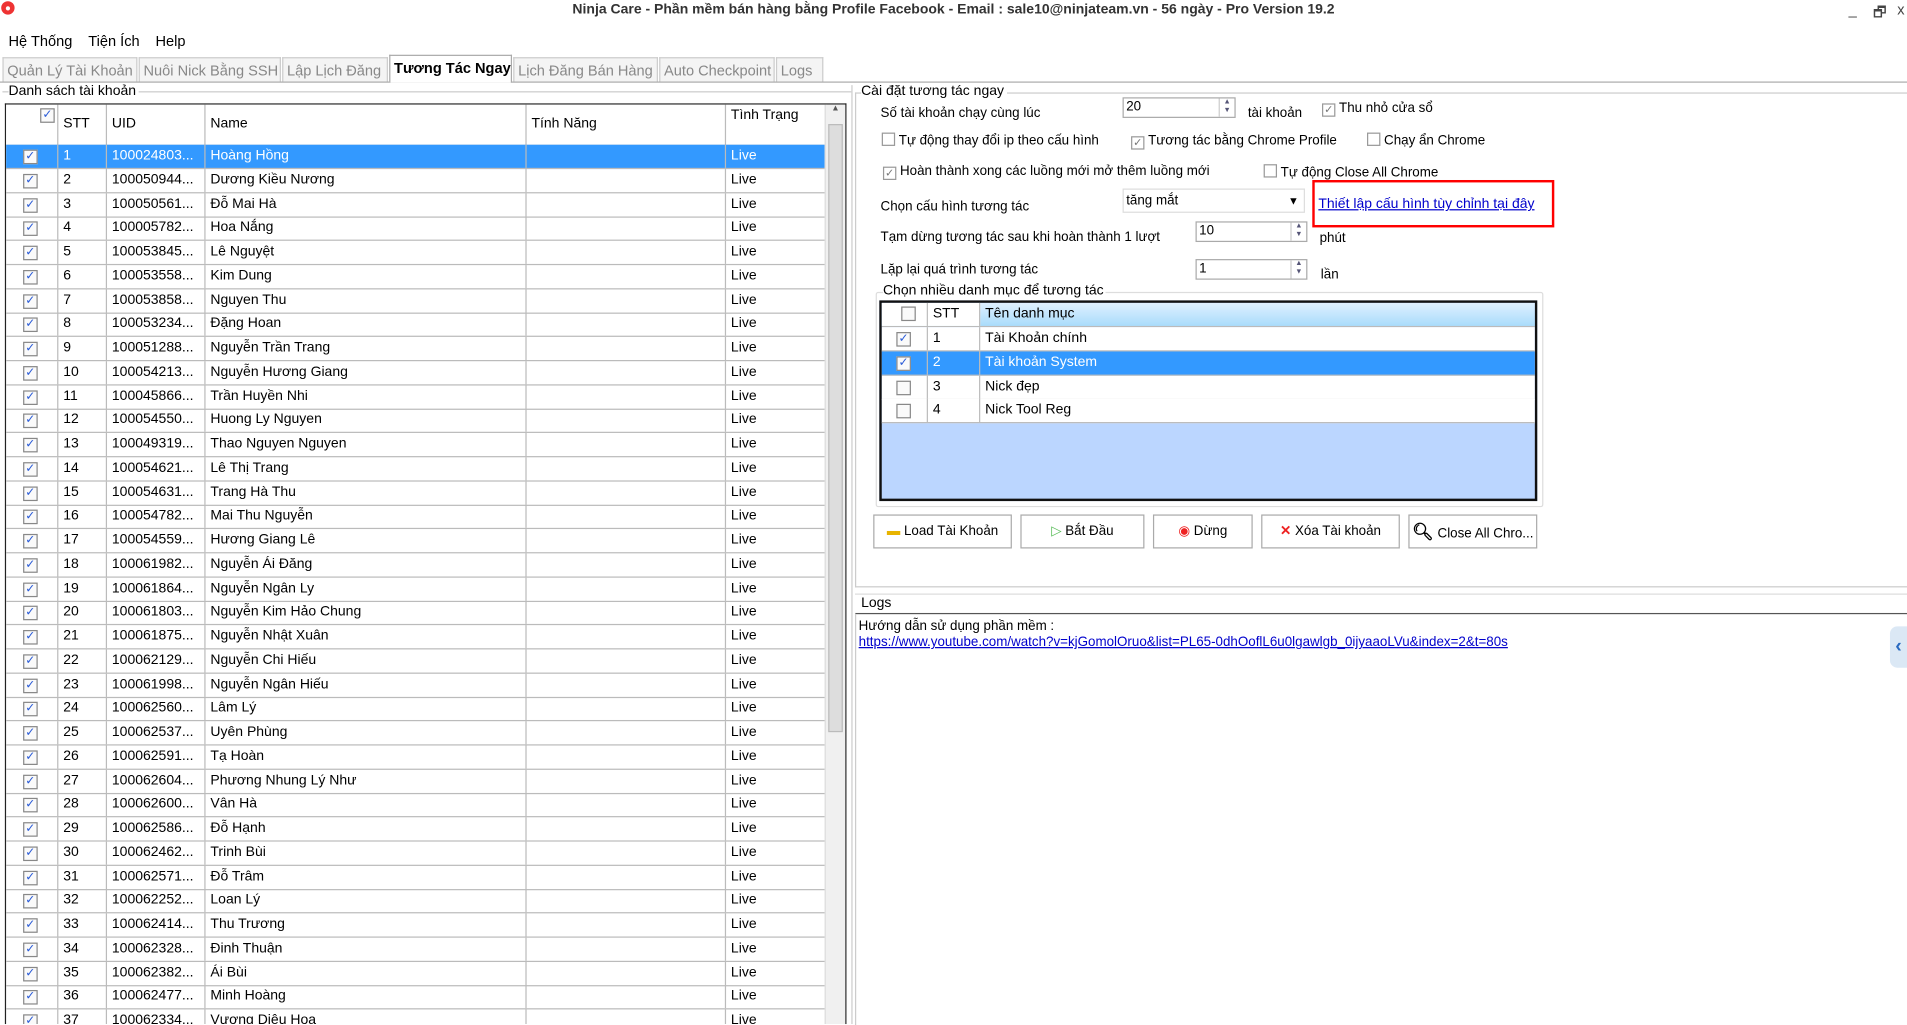 This screenshot has height=1025, width=1907. What do you see at coordinates (417, 469) in the screenshot?
I see `table-row: ✓ 14 100054621... Lê Thị Trang Live` at bounding box center [417, 469].